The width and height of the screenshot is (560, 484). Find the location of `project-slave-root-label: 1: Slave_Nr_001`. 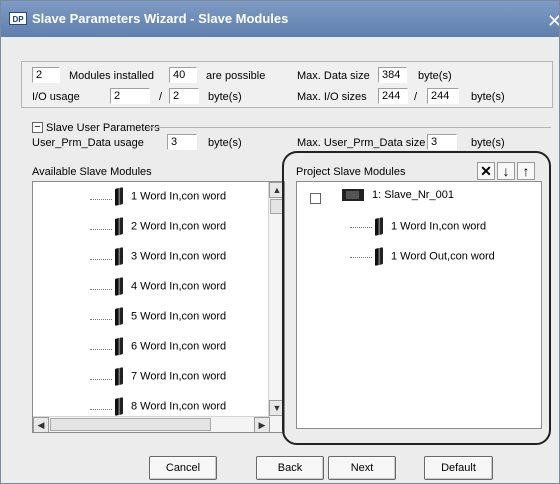

project-slave-root-label: 1: Slave_Nr_001 is located at coordinates (413, 195).